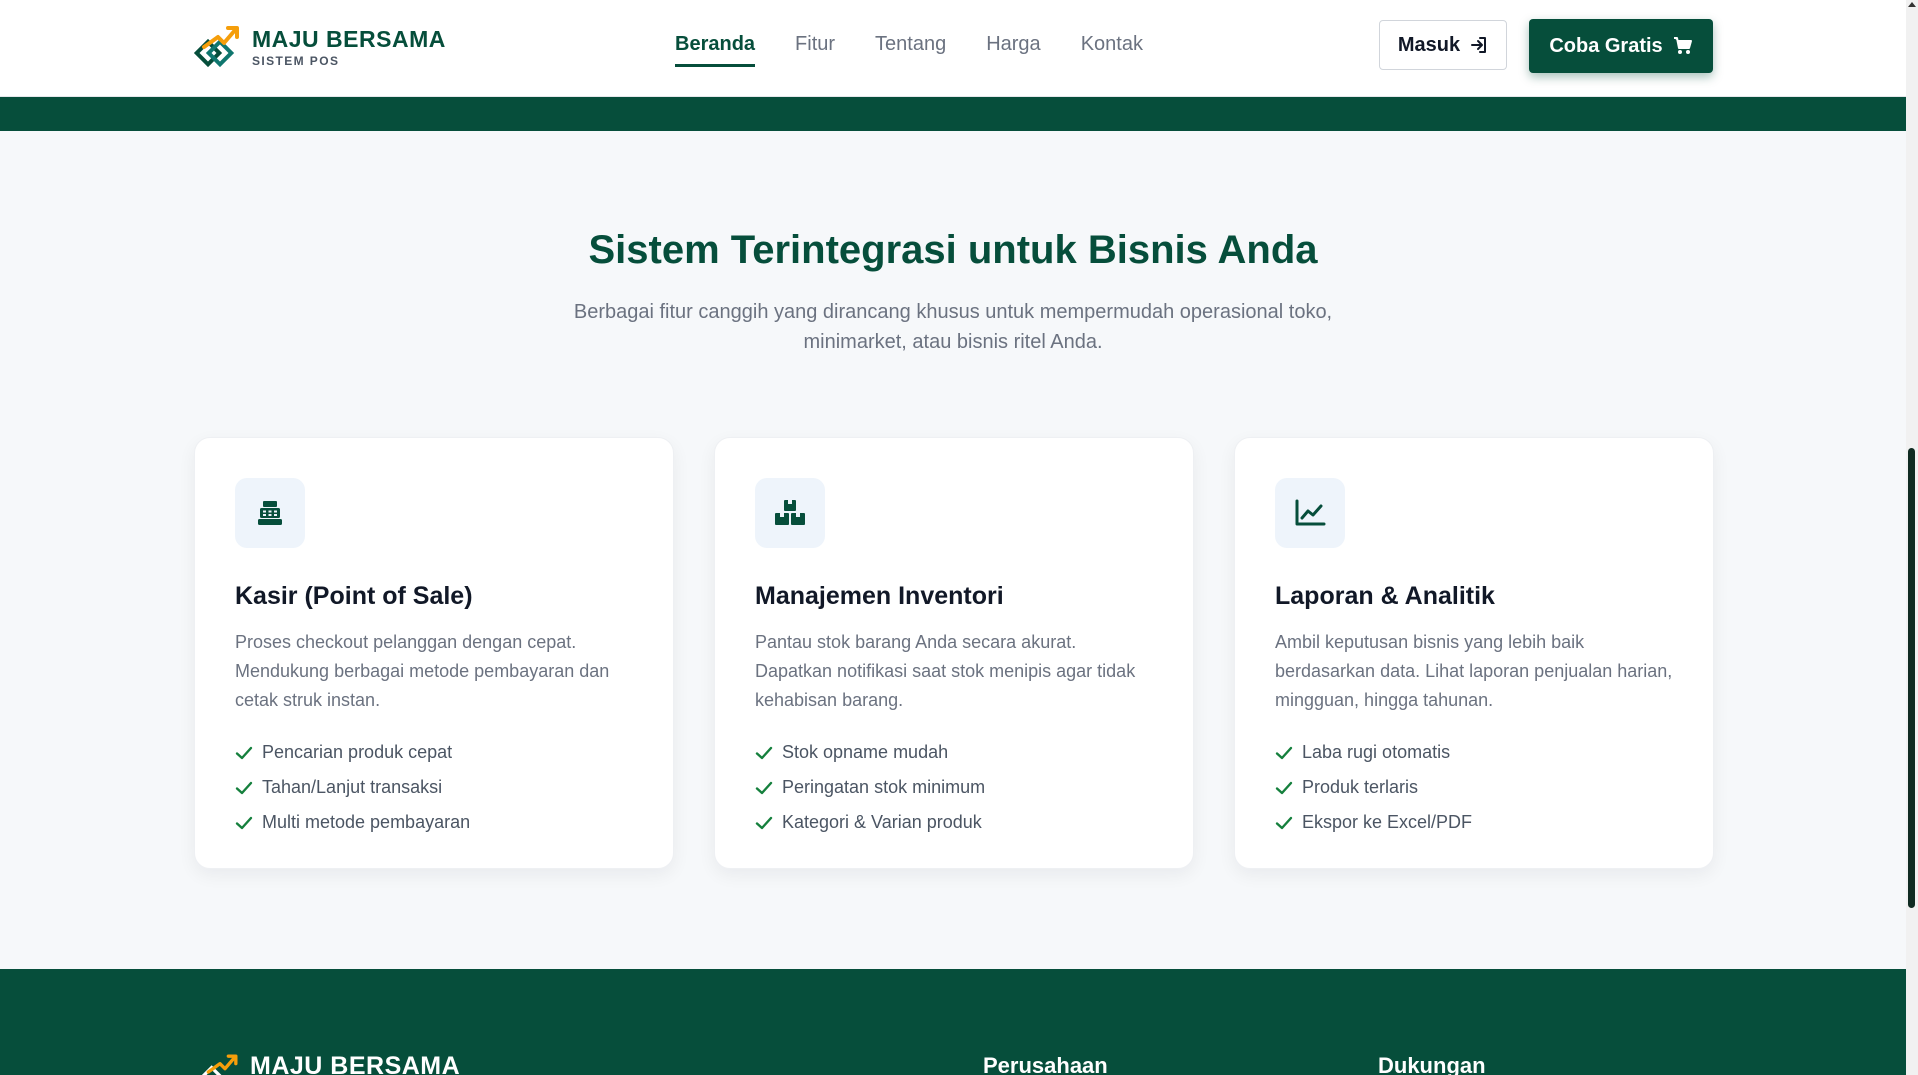  Describe the element at coordinates (884, 787) in the screenshot. I see `feature-label: Peringatan stok minimum` at that location.